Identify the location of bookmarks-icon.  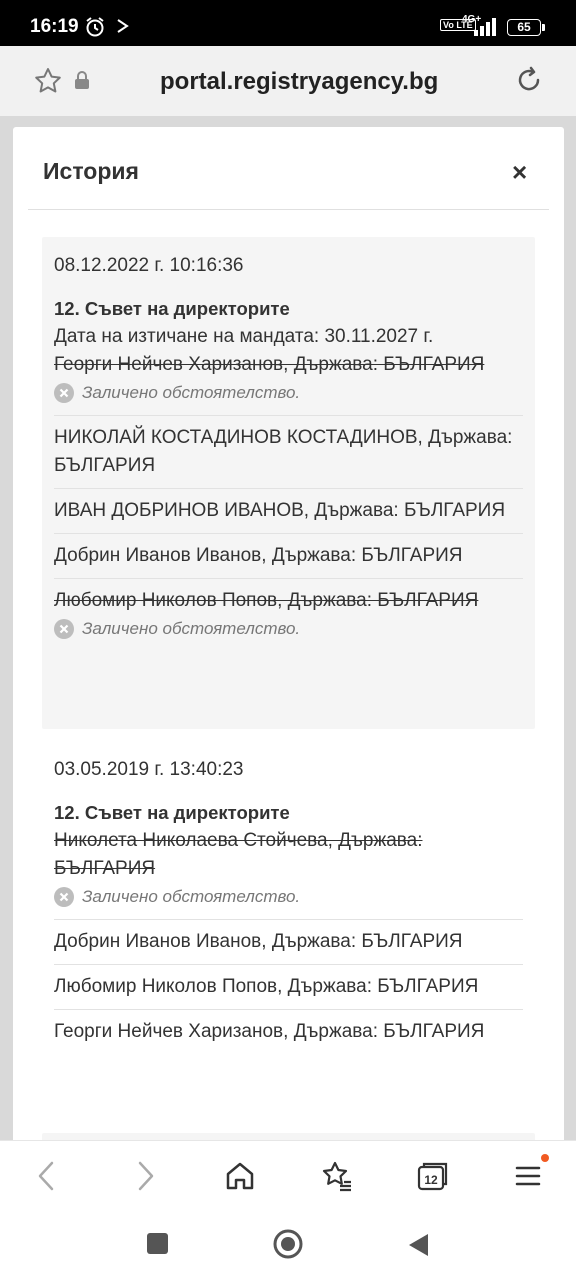
(337, 1178).